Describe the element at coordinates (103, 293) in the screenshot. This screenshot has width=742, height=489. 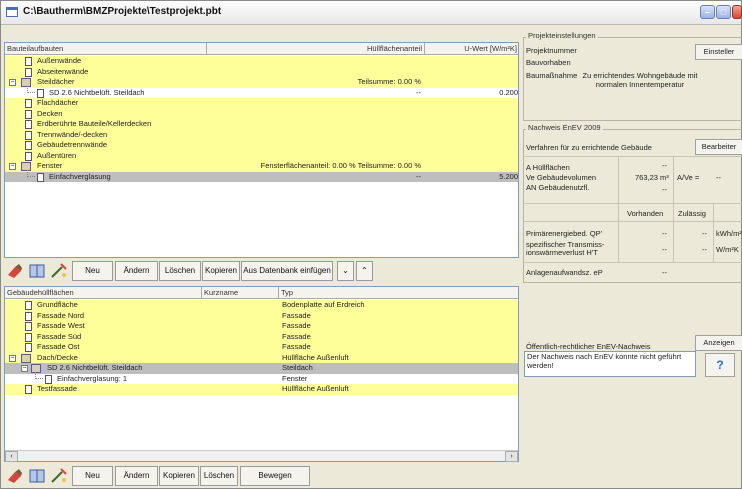
I see `column-header-huellflaechen: Gebäudehüllflächen` at that location.